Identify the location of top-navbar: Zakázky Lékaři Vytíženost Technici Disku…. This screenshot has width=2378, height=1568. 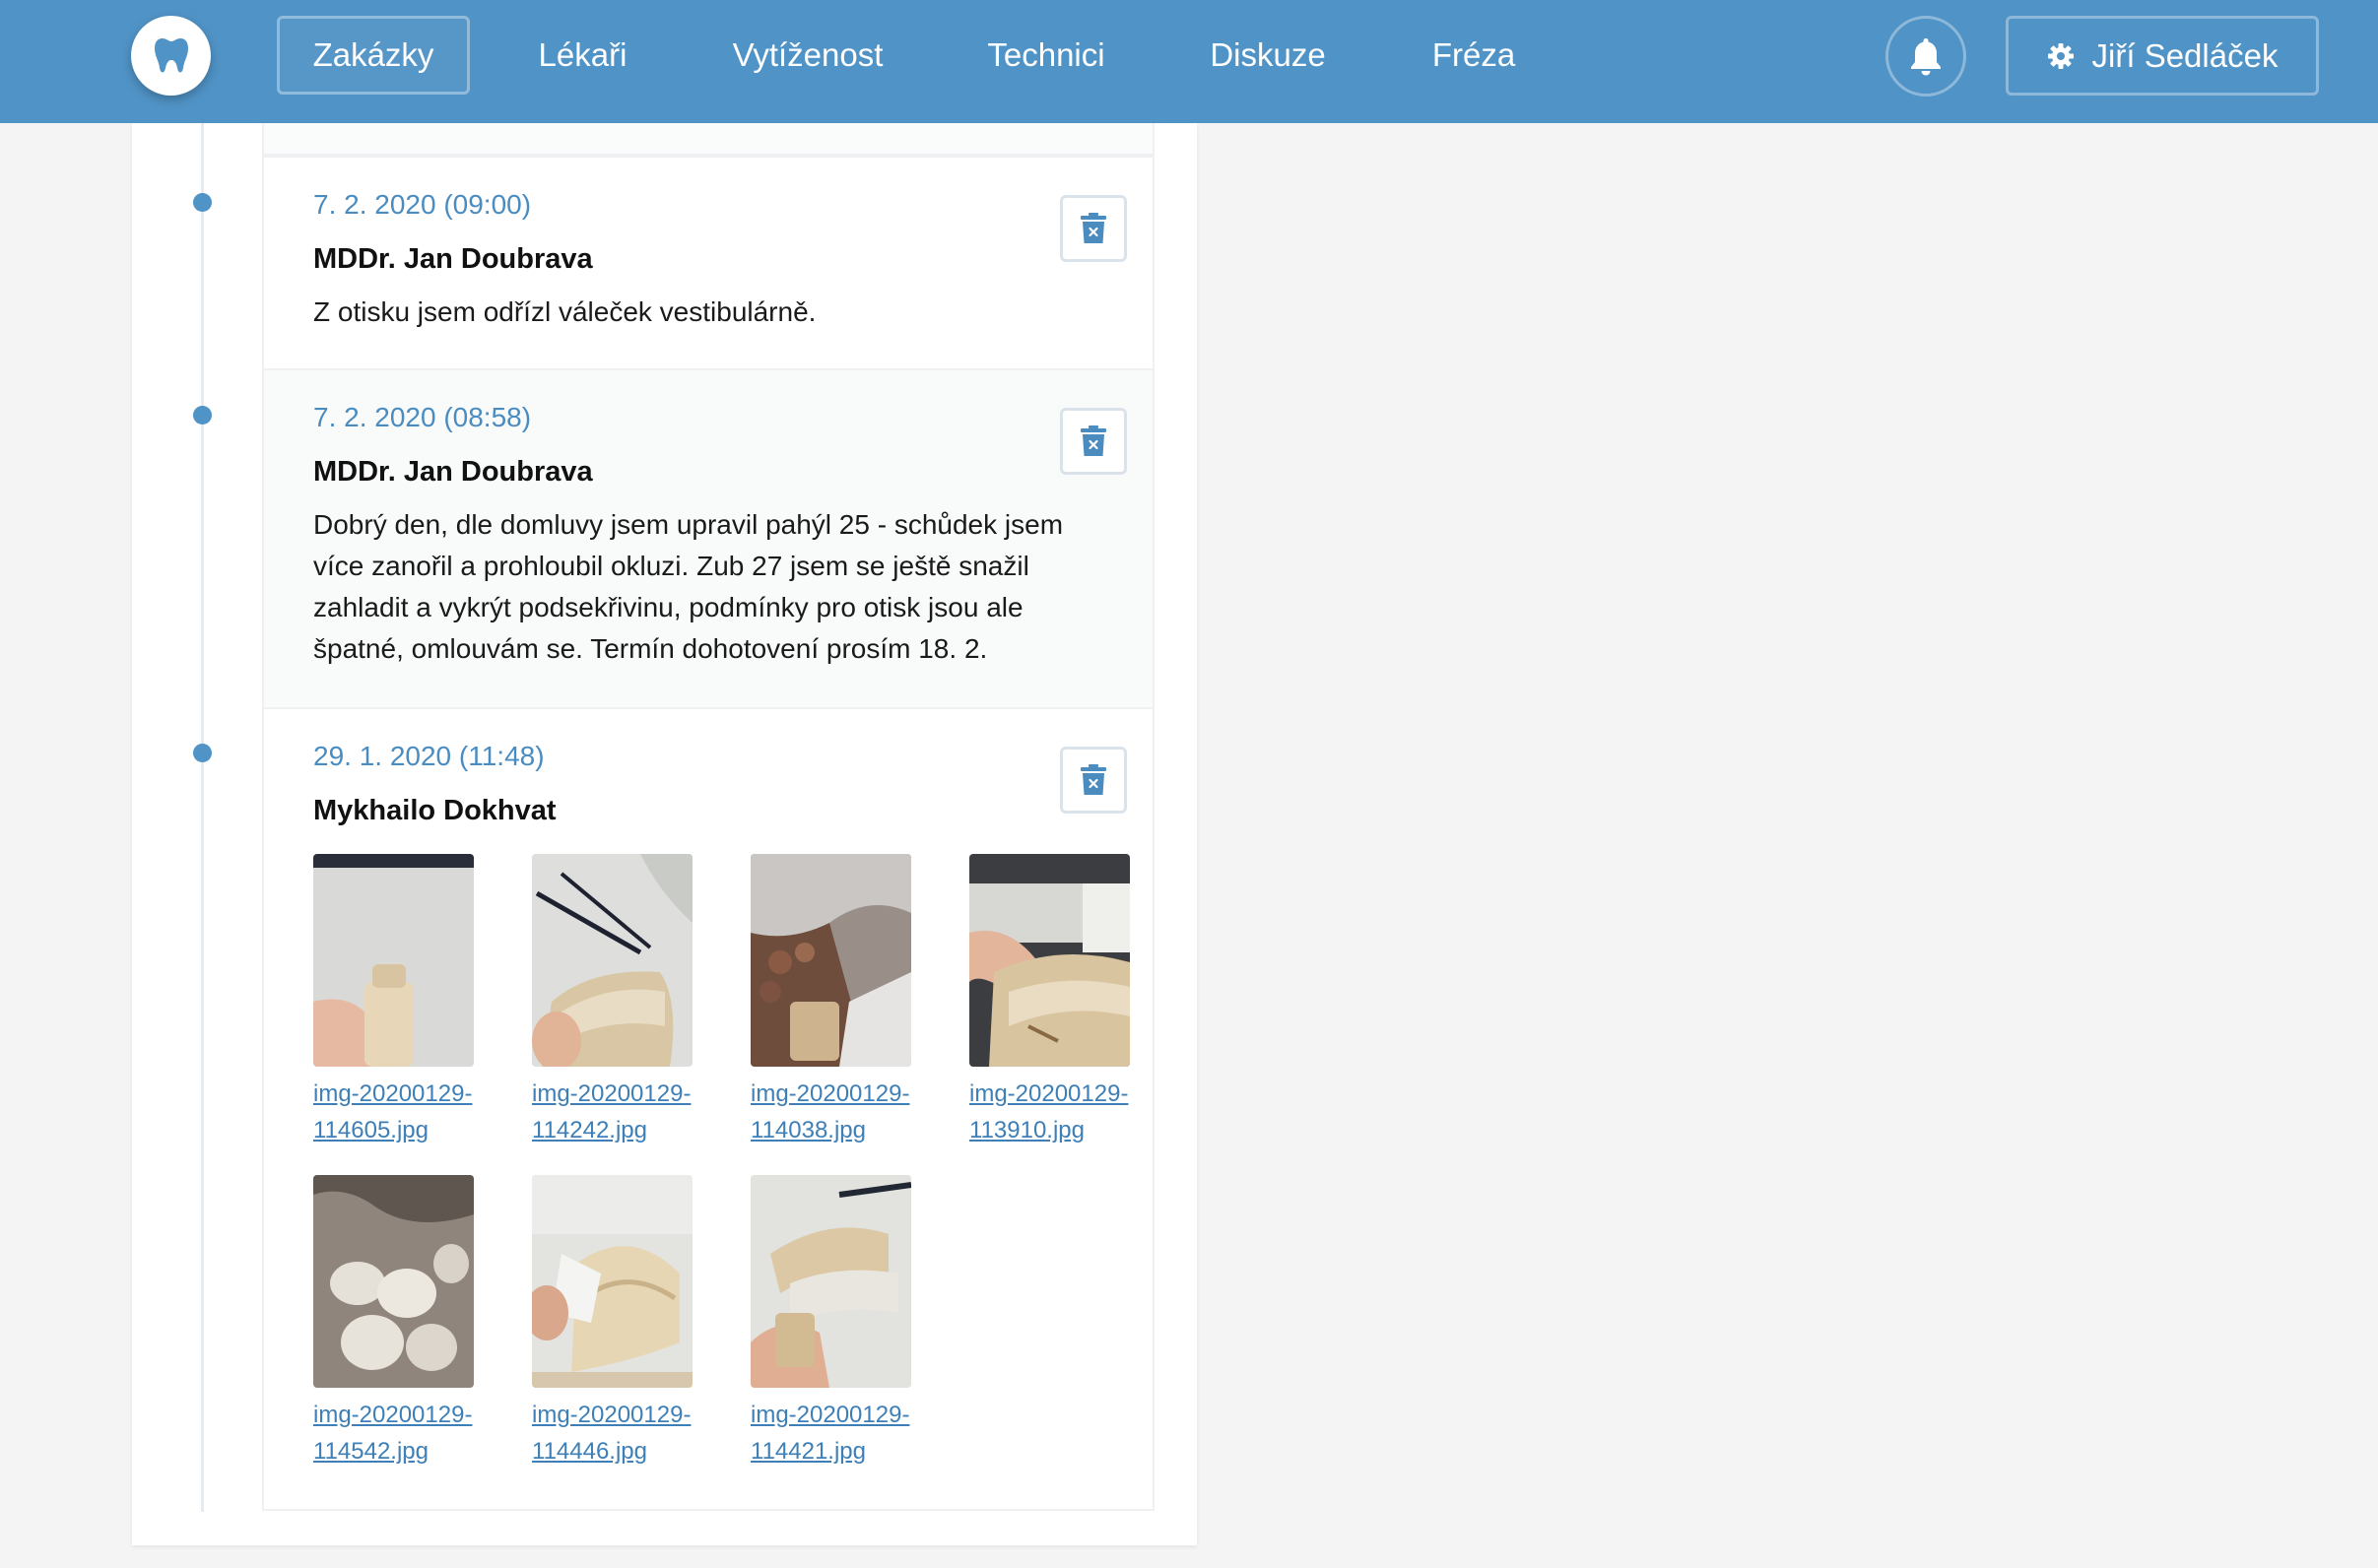
(1189, 62).